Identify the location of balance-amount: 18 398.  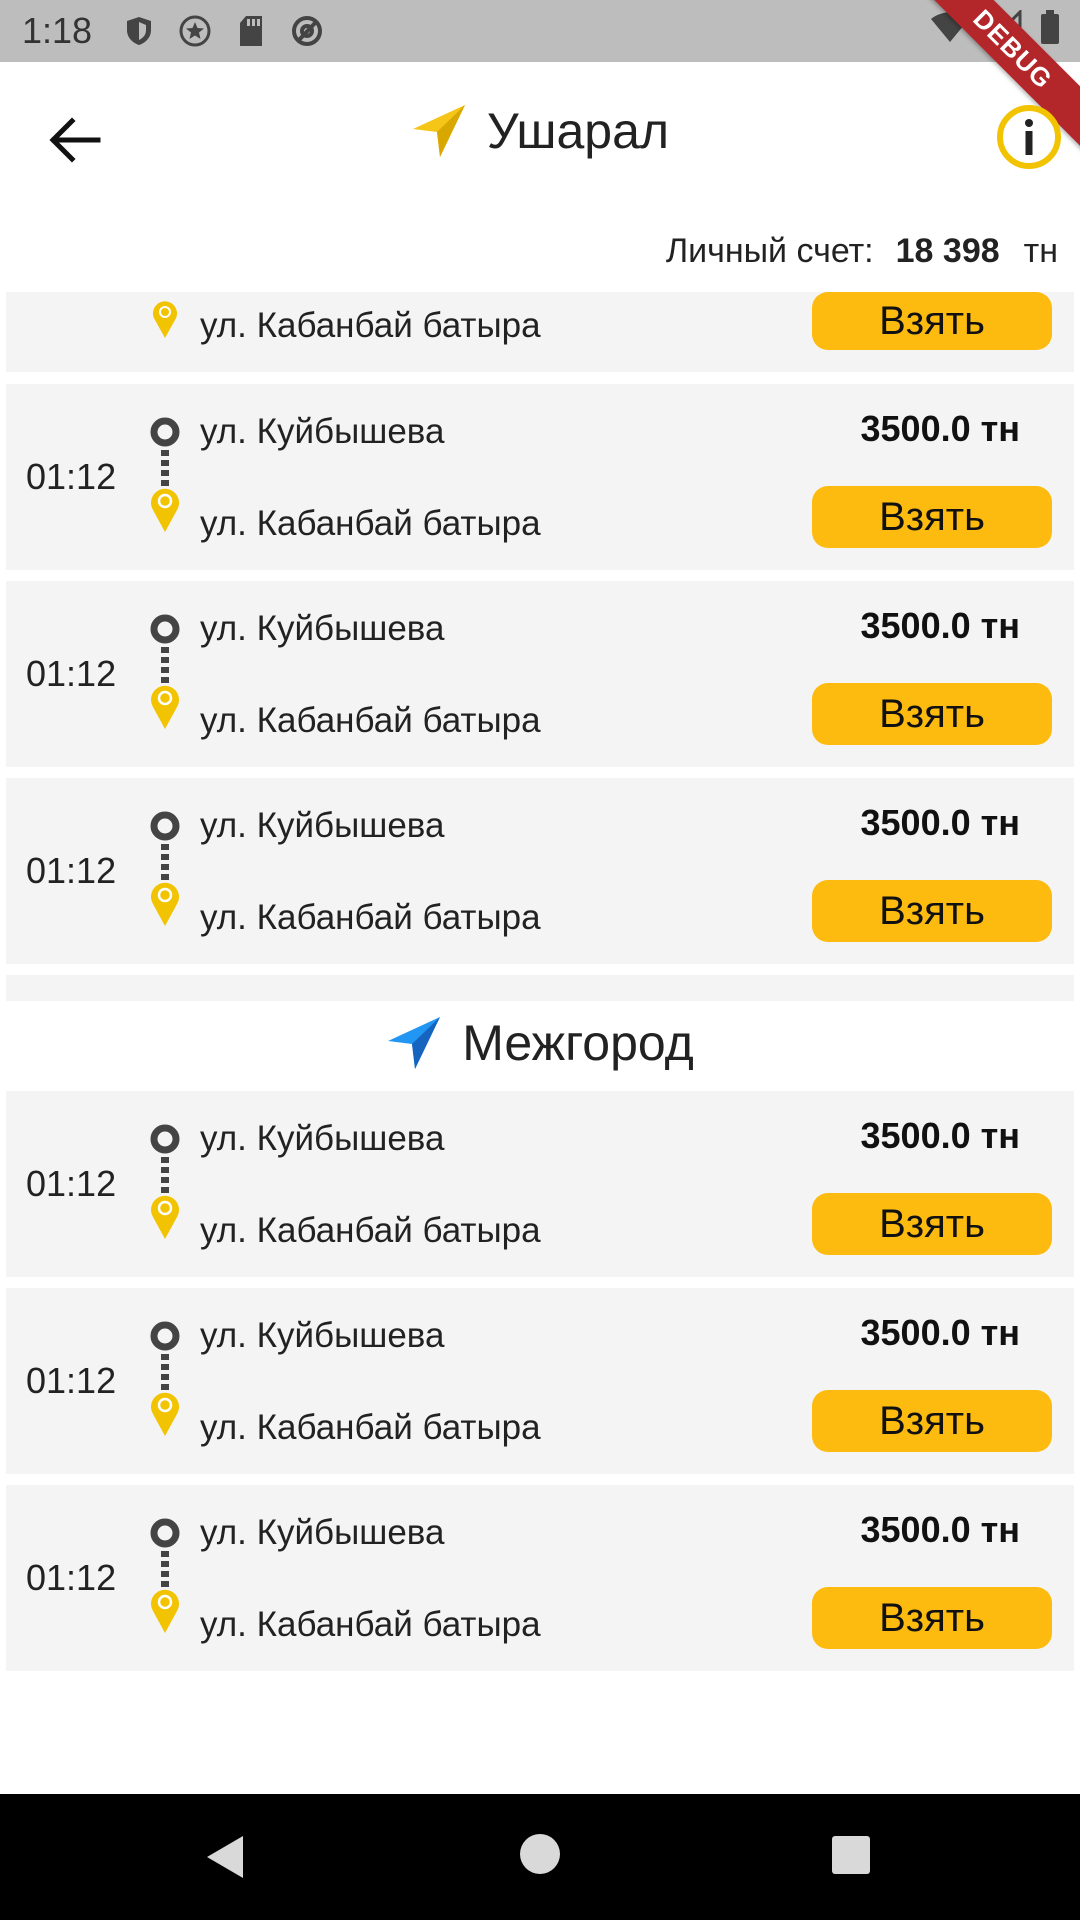
(947, 251).